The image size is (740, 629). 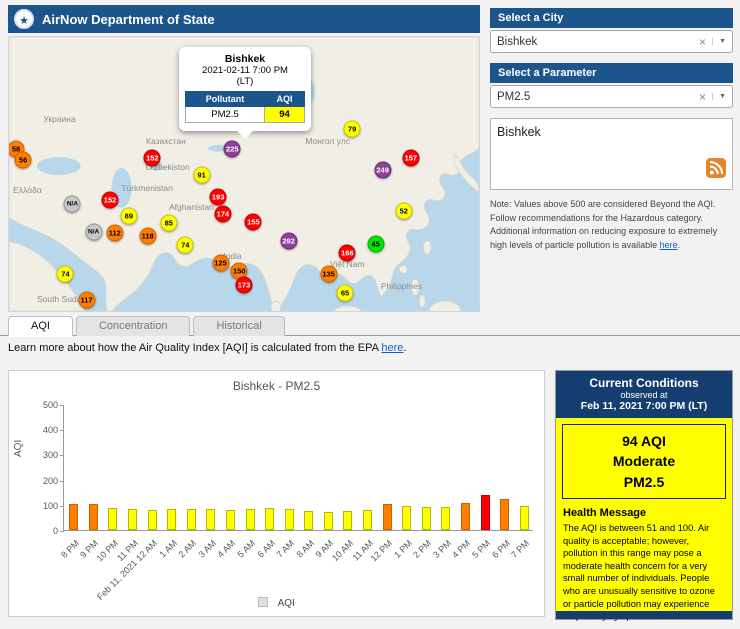 What do you see at coordinates (263, 602) in the screenshot?
I see `legend-swatch-icon` at bounding box center [263, 602].